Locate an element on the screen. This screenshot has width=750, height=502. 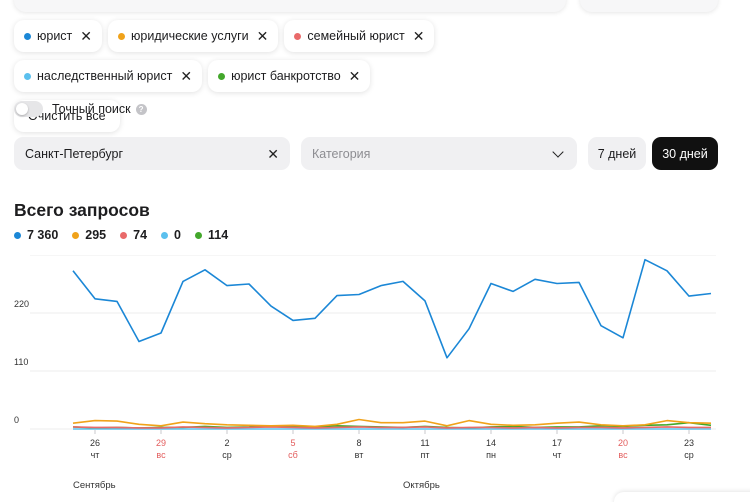
help-icon: ? is located at coordinates (141, 109).